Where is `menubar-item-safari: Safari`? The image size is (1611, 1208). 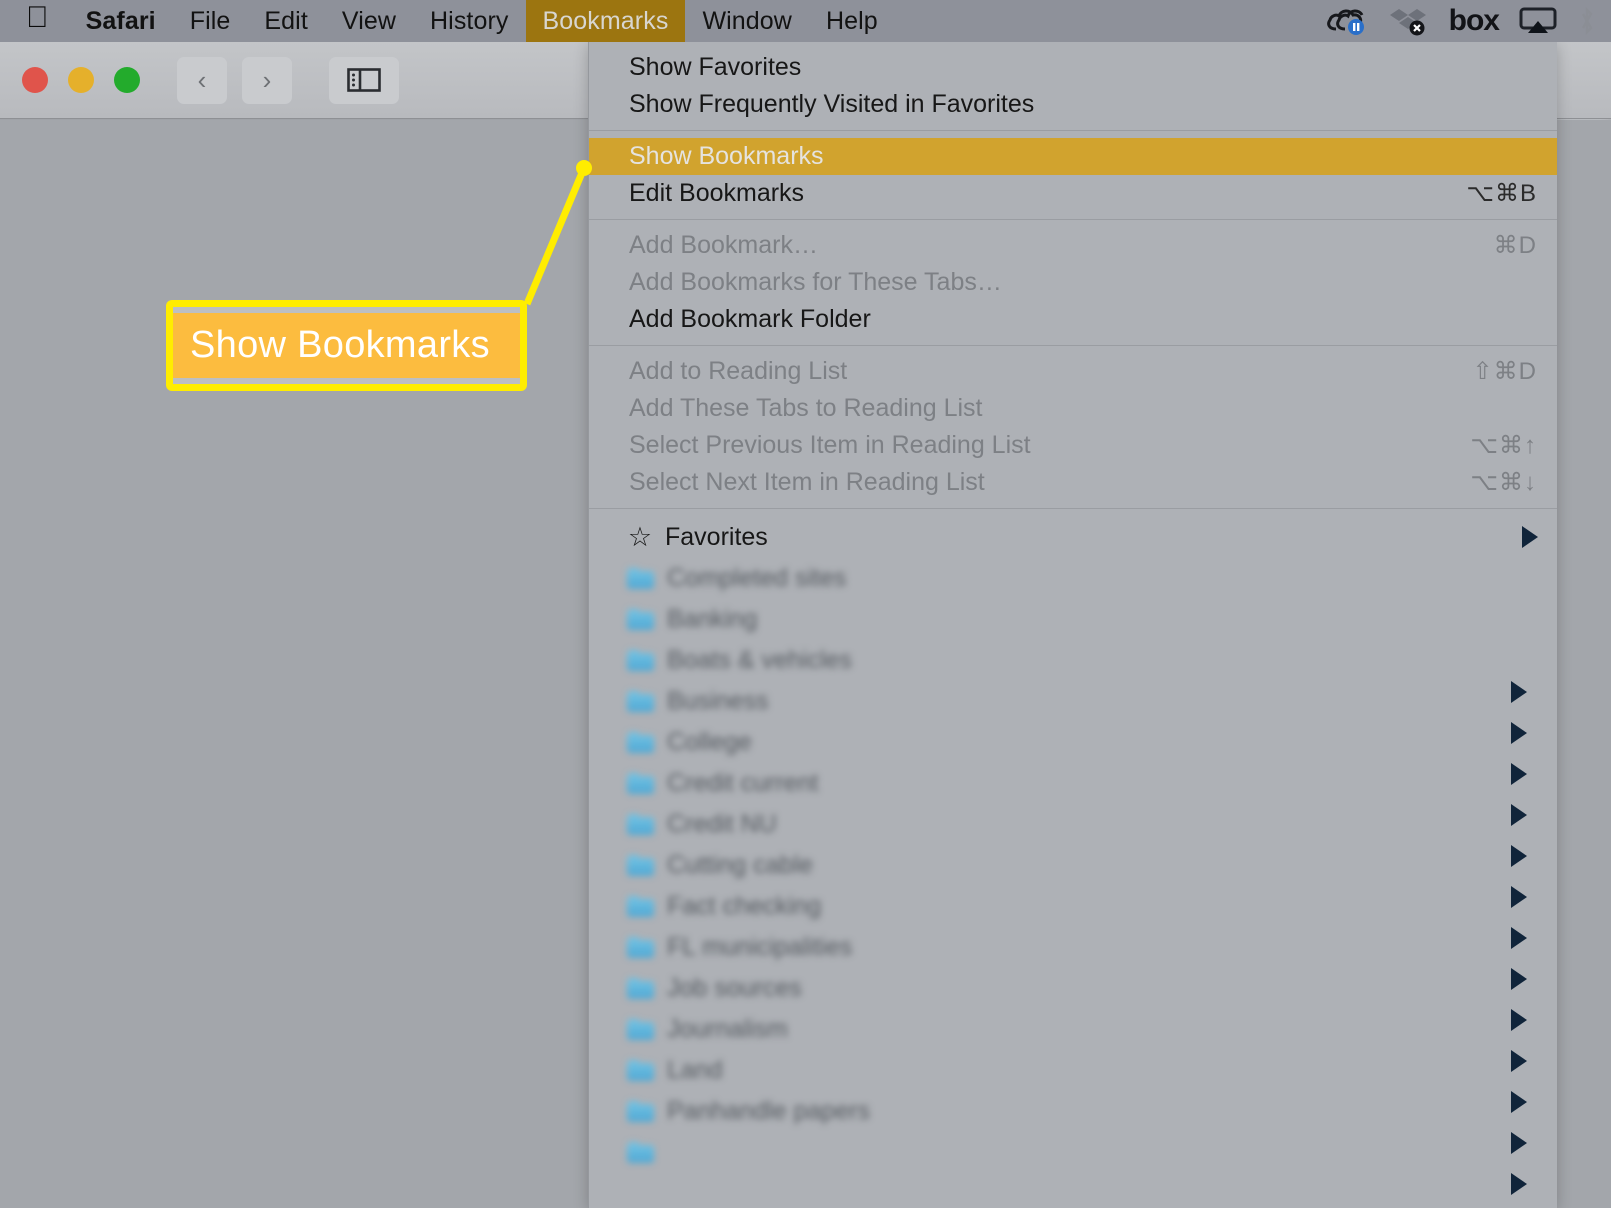
menubar-item-safari: Safari is located at coordinates (121, 21).